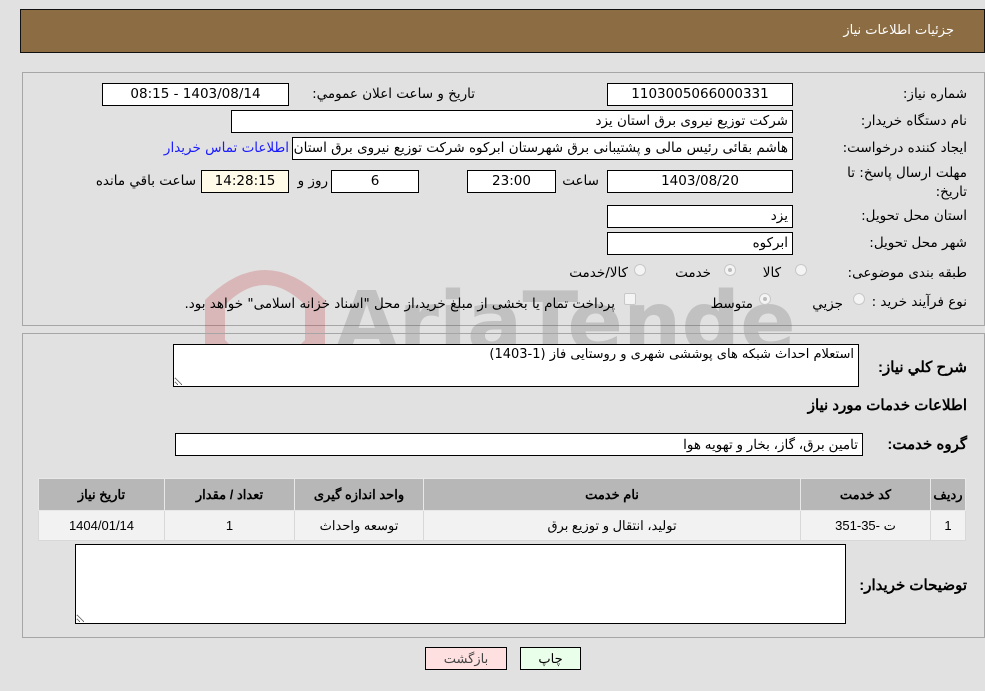 The image size is (985, 691). Describe the element at coordinates (640, 270) in the screenshot. I see `category-radio-goods-service` at that location.